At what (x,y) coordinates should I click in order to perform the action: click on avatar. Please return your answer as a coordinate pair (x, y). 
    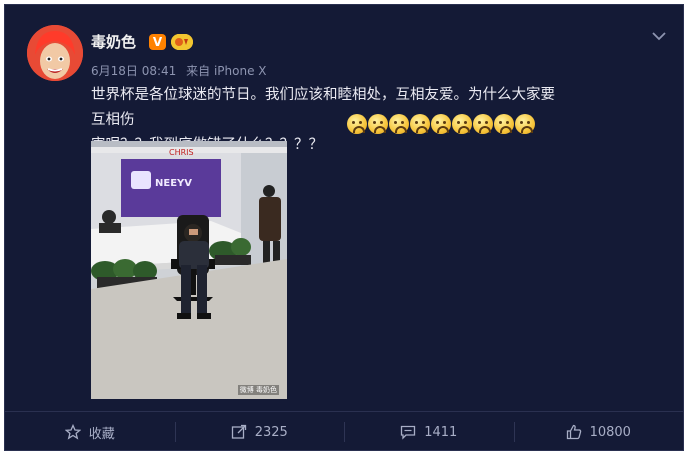
    Looking at the image, I should click on (55, 53).